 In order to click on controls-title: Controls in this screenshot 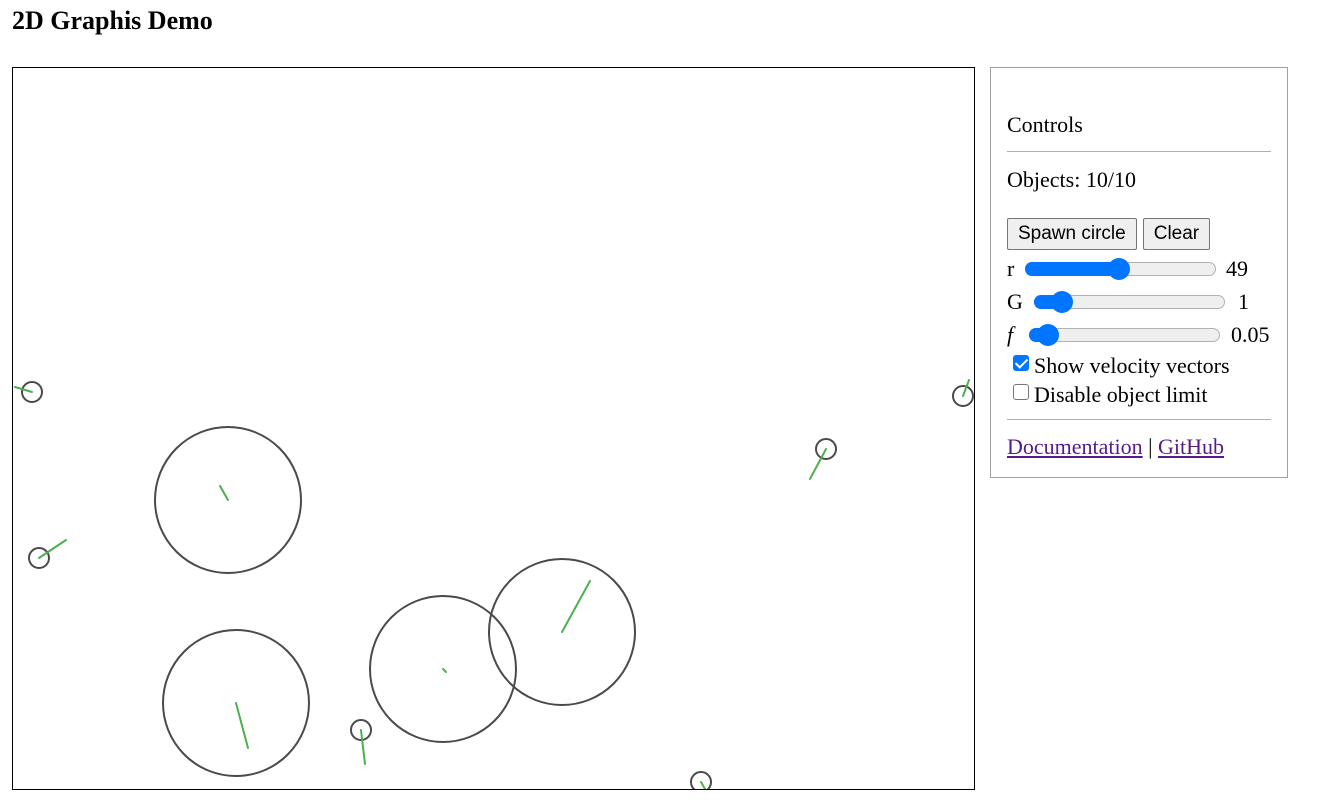, I will do `click(1045, 124)`.